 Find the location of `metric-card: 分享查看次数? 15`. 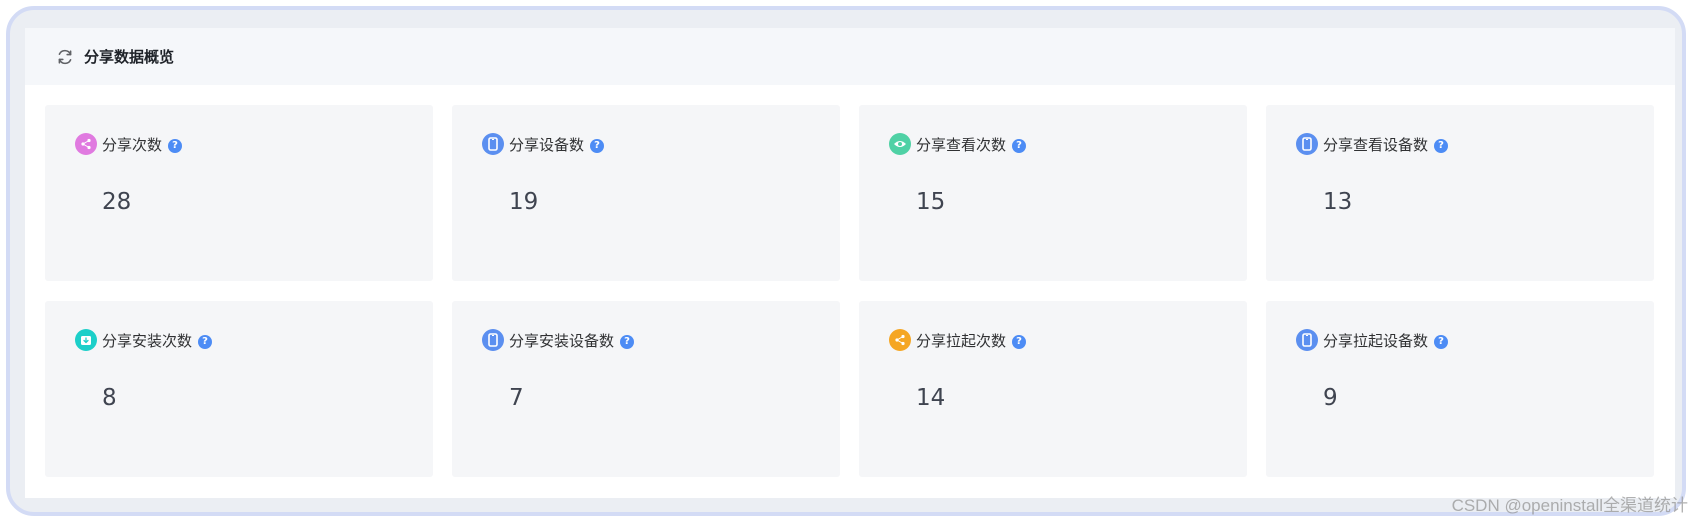

metric-card: 分享查看次数? 15 is located at coordinates (1053, 193).